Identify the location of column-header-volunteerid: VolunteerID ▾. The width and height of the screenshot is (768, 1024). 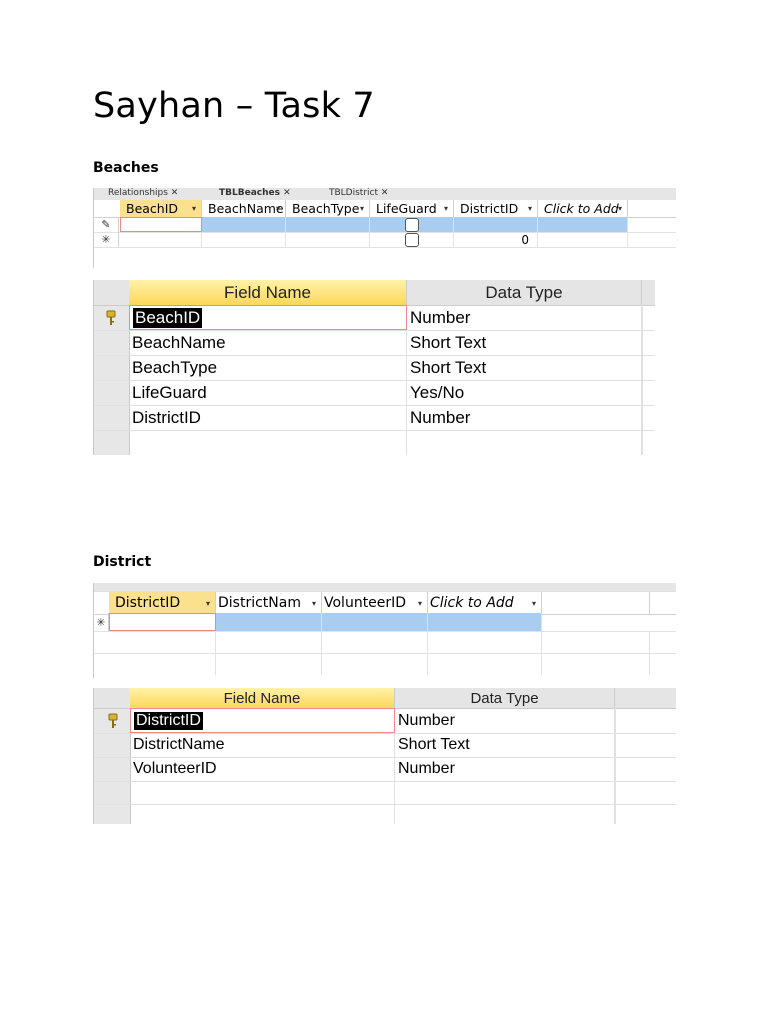
(375, 603).